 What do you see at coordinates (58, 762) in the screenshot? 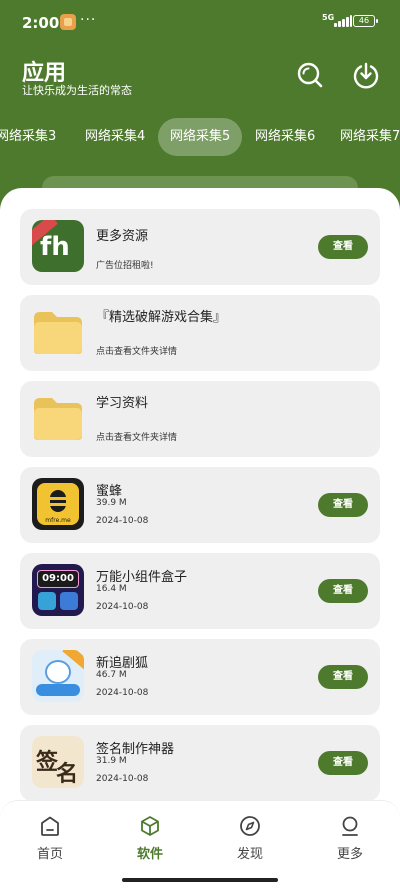
I see `signature-app-icon: 签 名` at bounding box center [58, 762].